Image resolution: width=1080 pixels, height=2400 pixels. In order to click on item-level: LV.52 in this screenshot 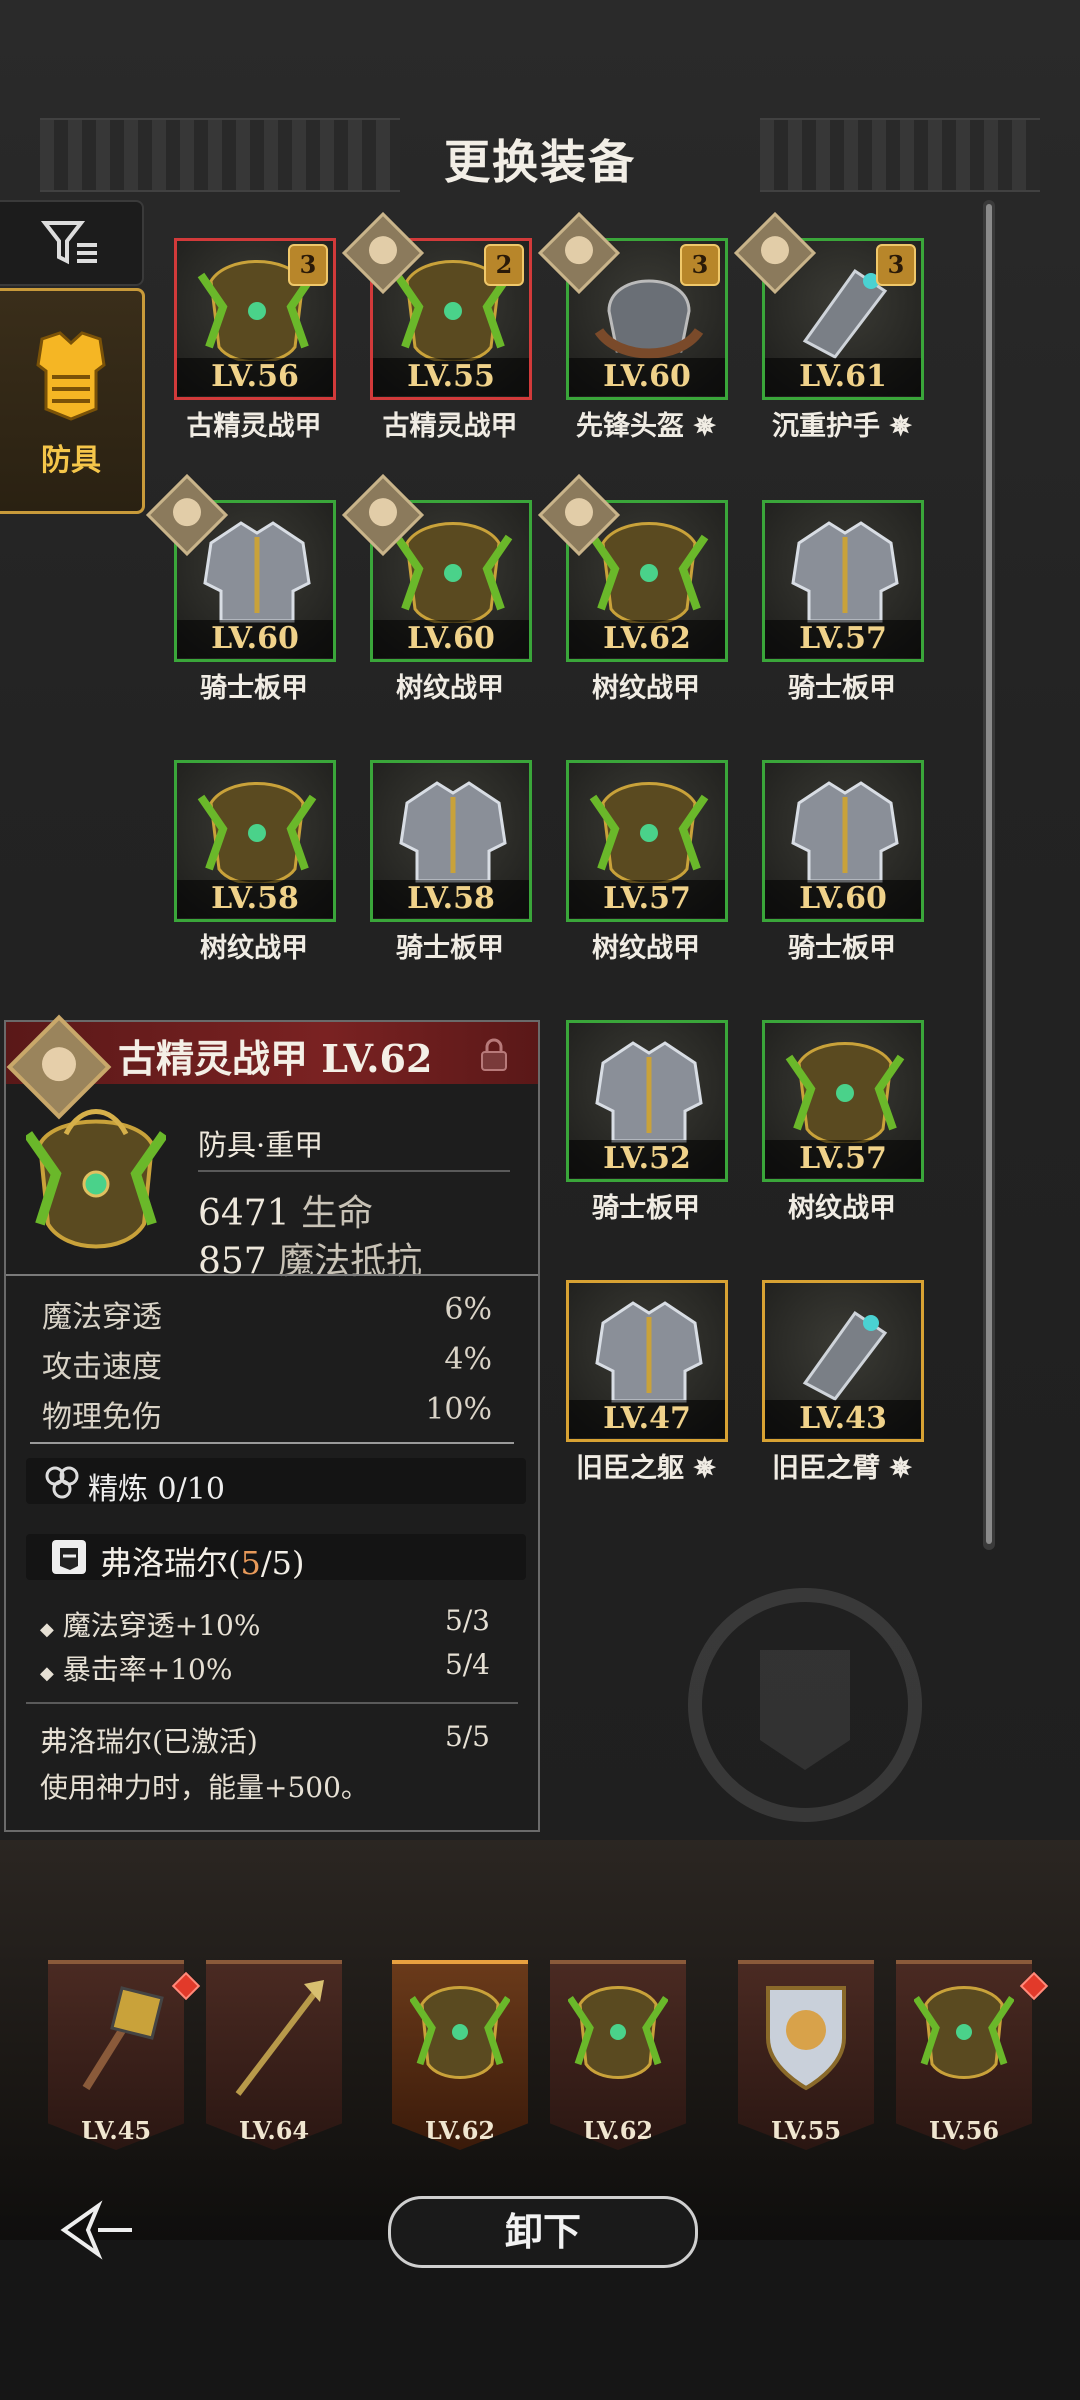, I will do `click(647, 1159)`.